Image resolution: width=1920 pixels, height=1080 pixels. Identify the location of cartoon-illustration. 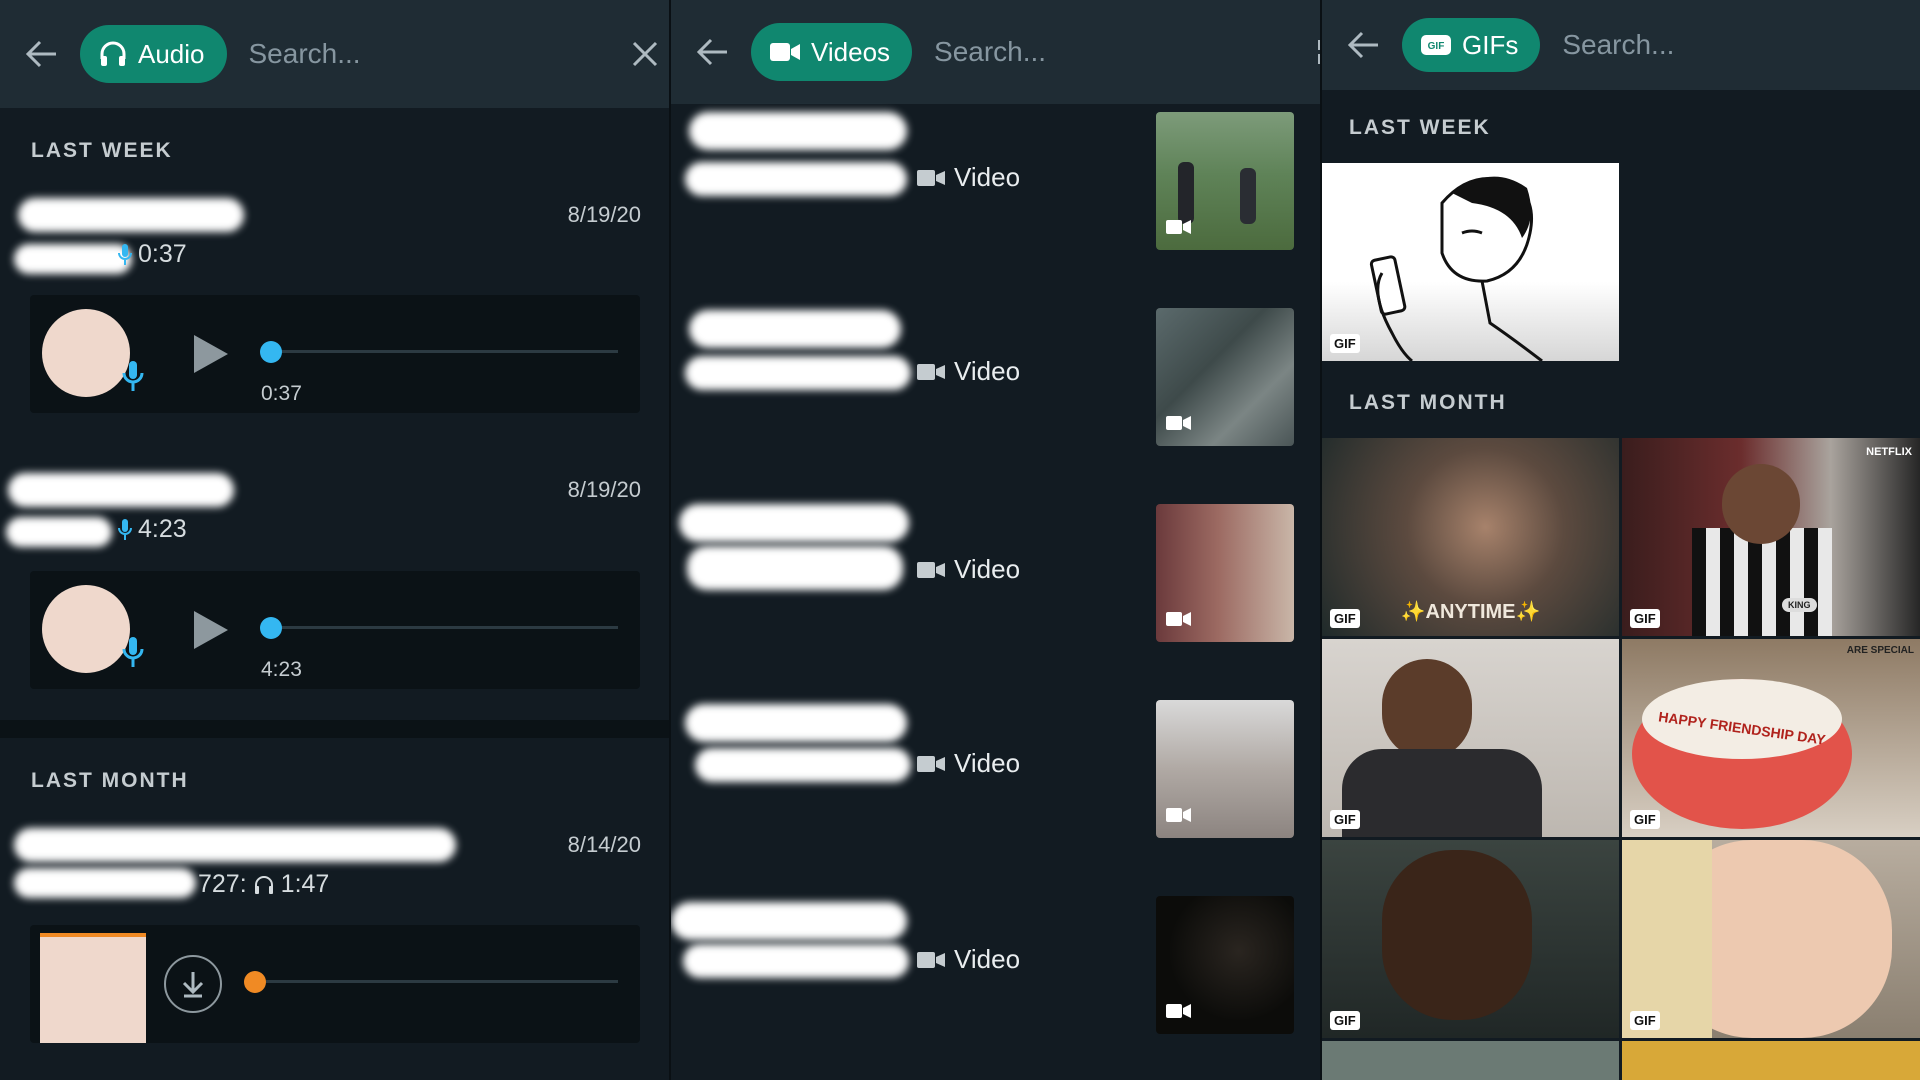
(1456, 268).